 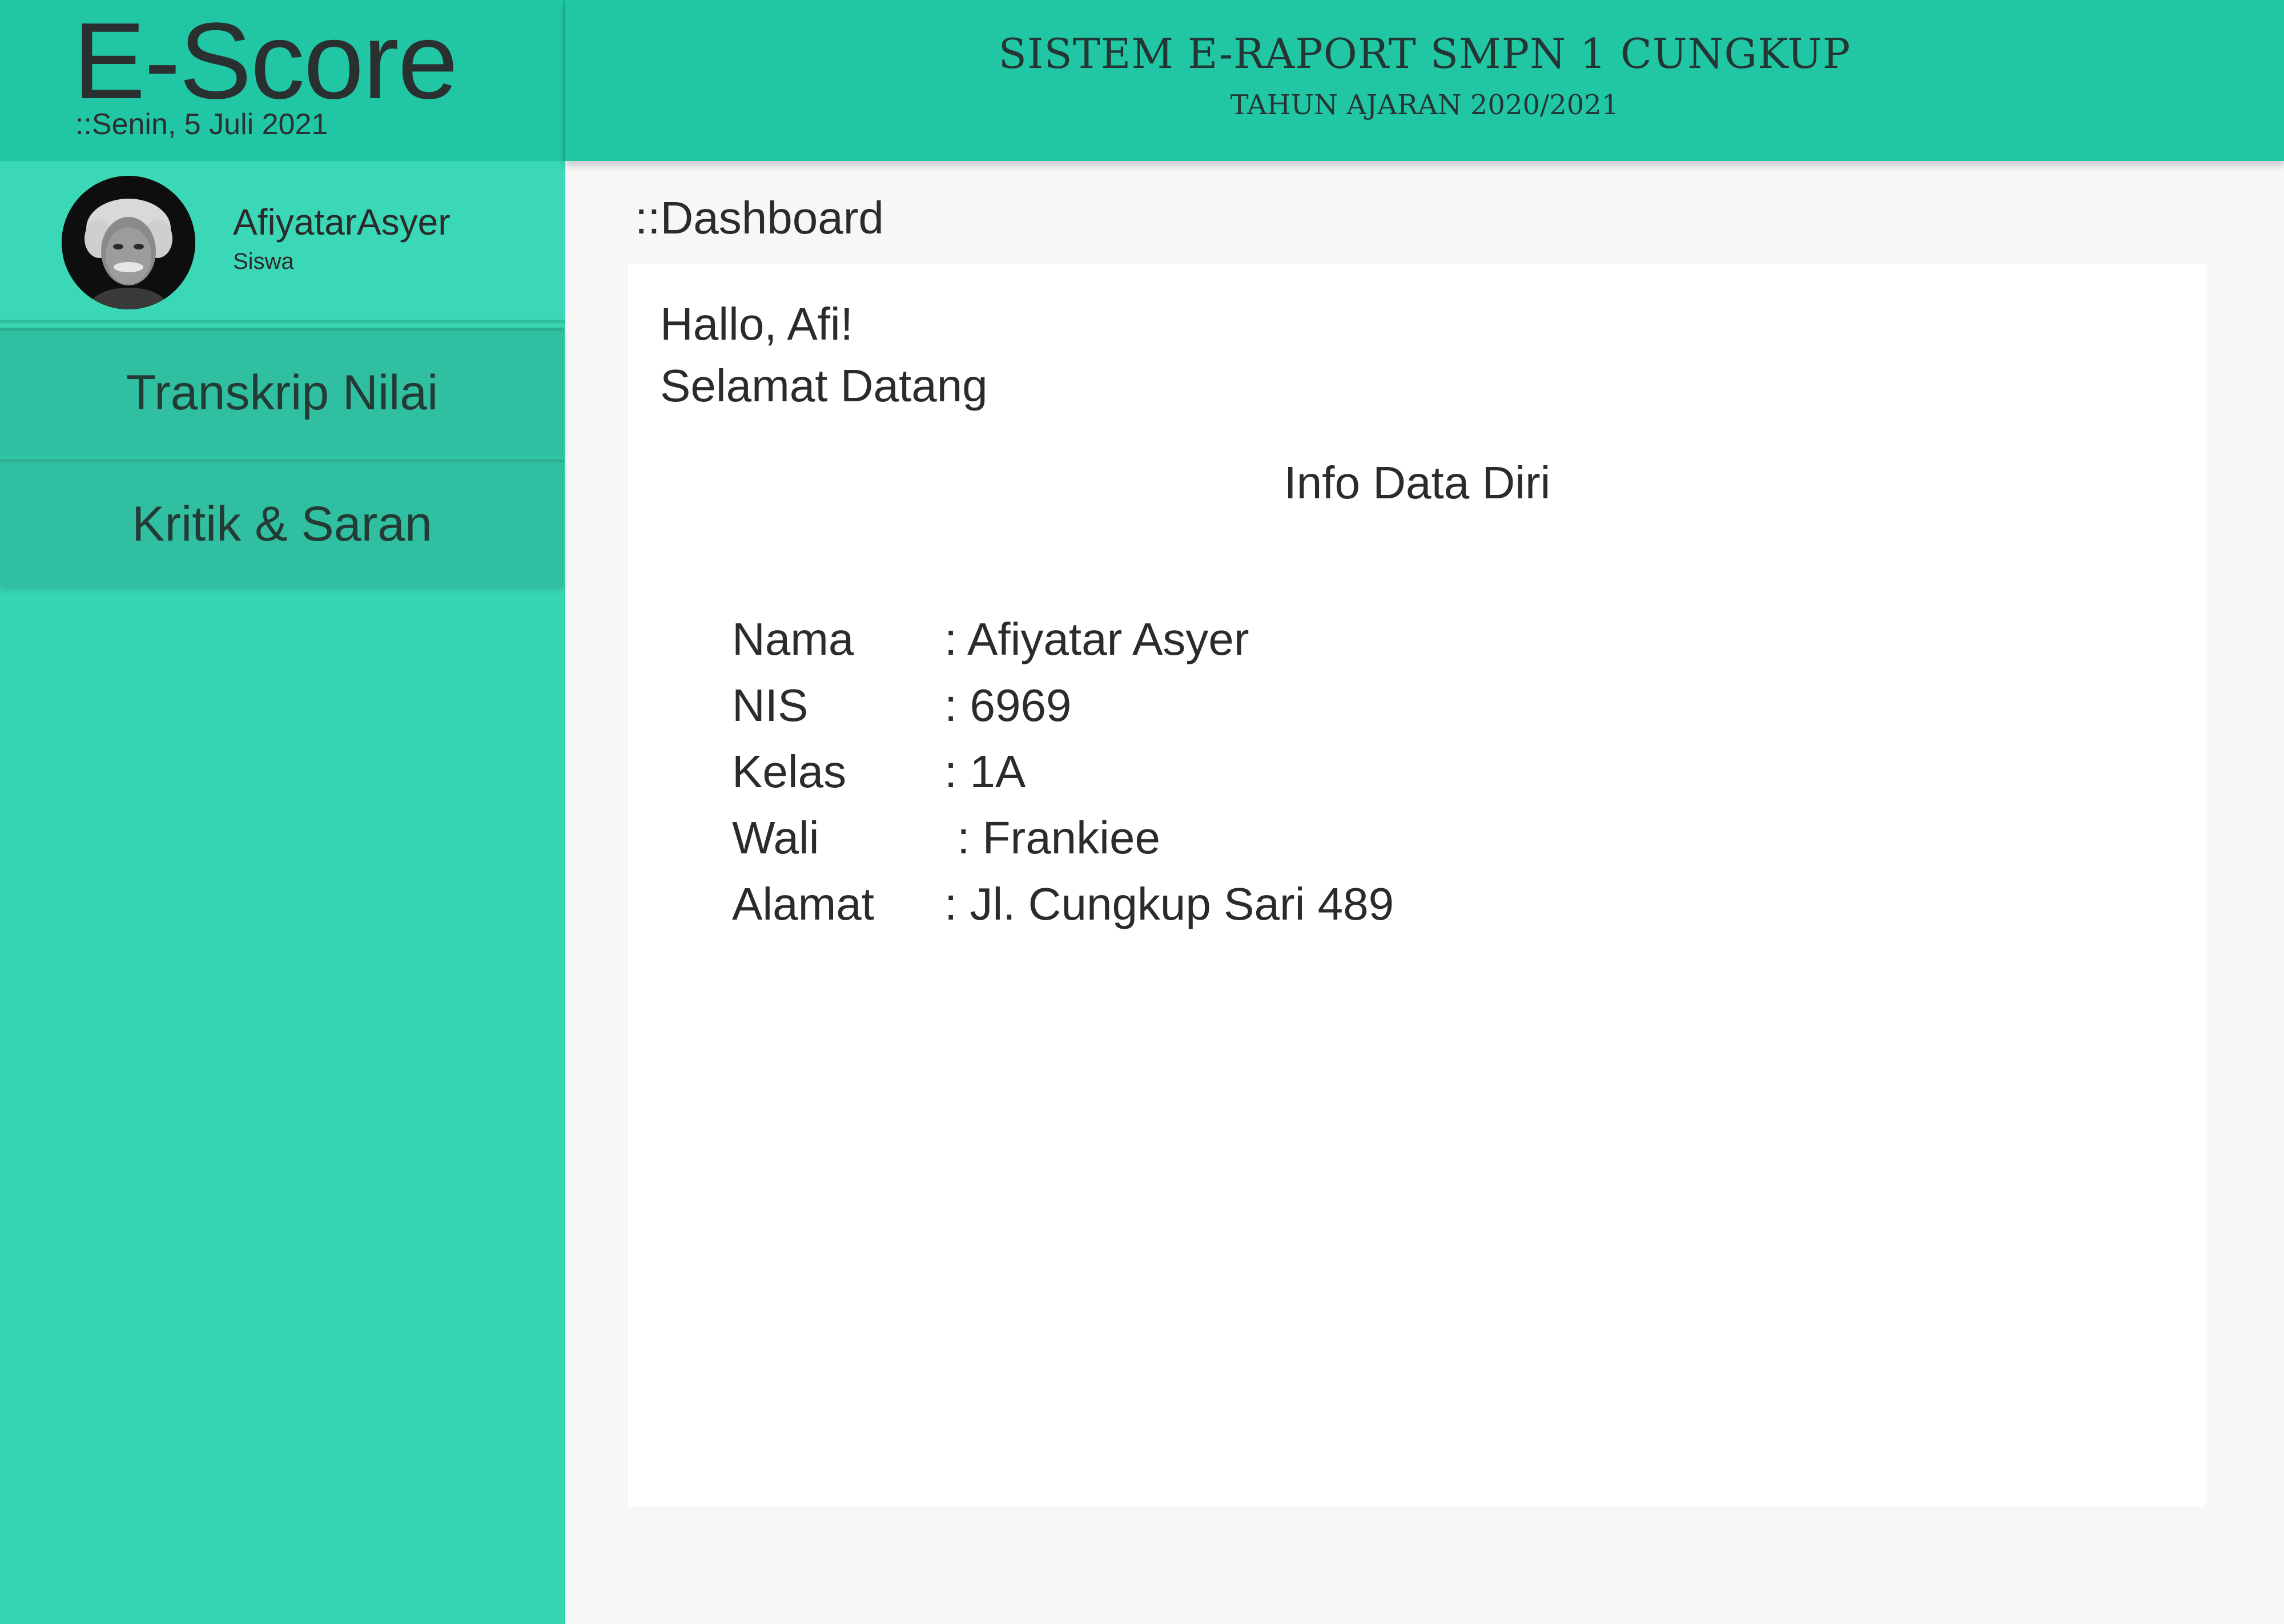 I want to click on field-value: : Frankiee, so click(x=1052, y=838).